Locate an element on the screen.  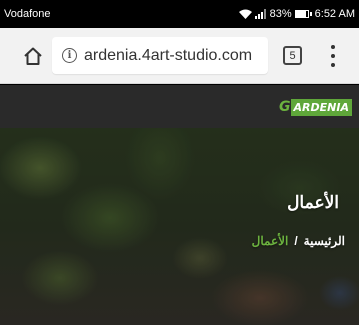
info-icon: i is located at coordinates (69, 55).